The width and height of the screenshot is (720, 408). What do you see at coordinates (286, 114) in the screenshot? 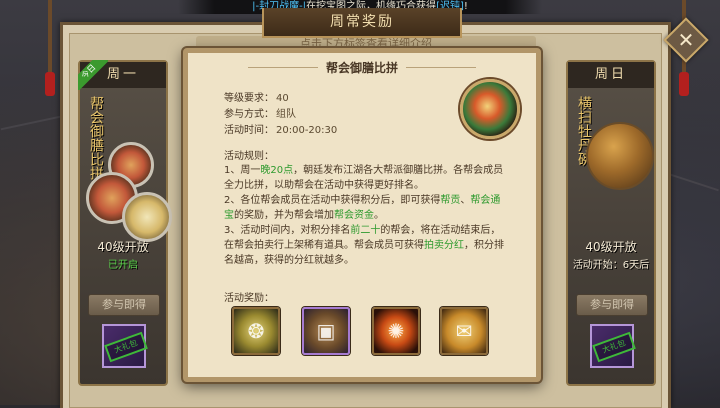
I see `mode-value: 组队` at bounding box center [286, 114].